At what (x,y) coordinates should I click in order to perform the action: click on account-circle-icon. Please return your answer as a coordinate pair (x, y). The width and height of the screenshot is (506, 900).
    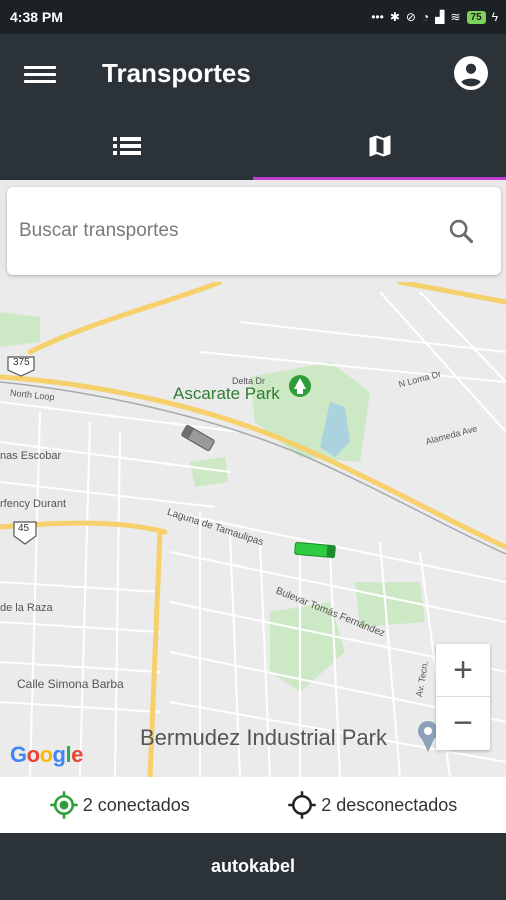
    Looking at the image, I should click on (471, 73).